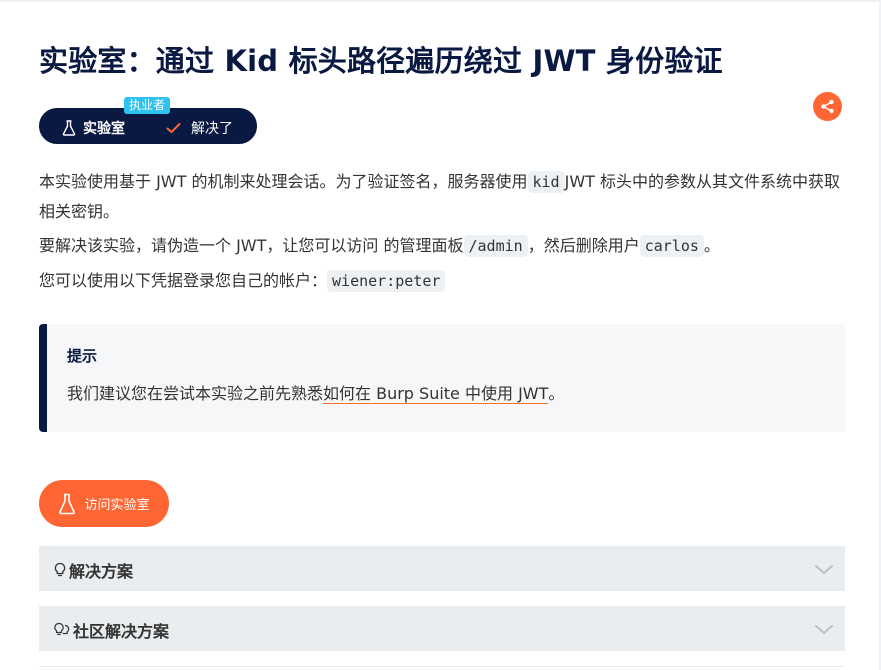  What do you see at coordinates (386, 281) in the screenshot?
I see `code-credentials: wiener:peter` at bounding box center [386, 281].